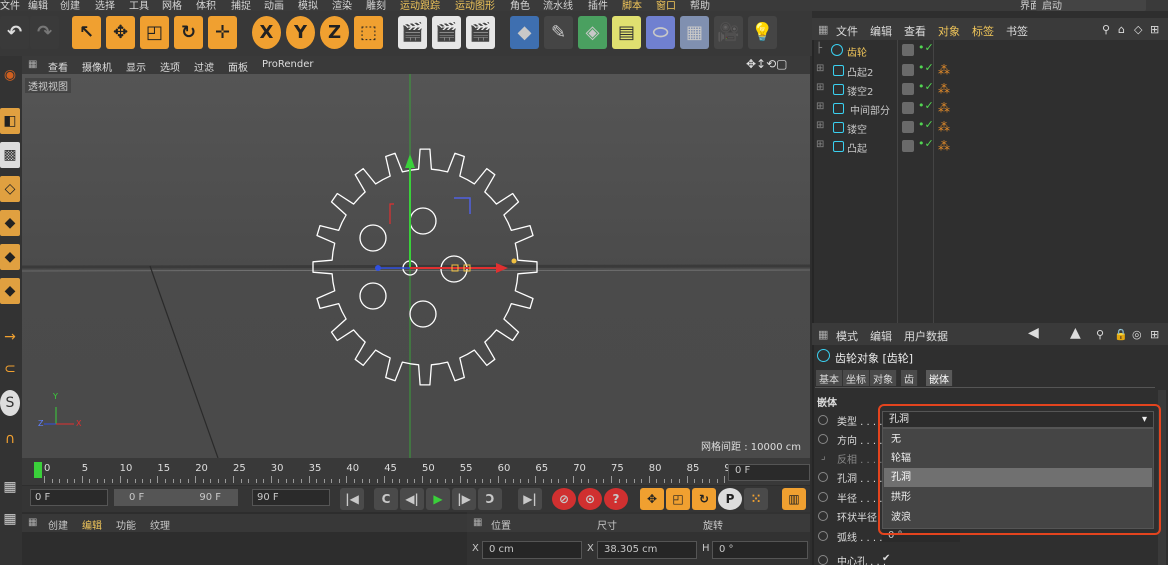  Describe the element at coordinates (92, 524) in the screenshot. I see `material-menu-edit: 编辑` at that location.